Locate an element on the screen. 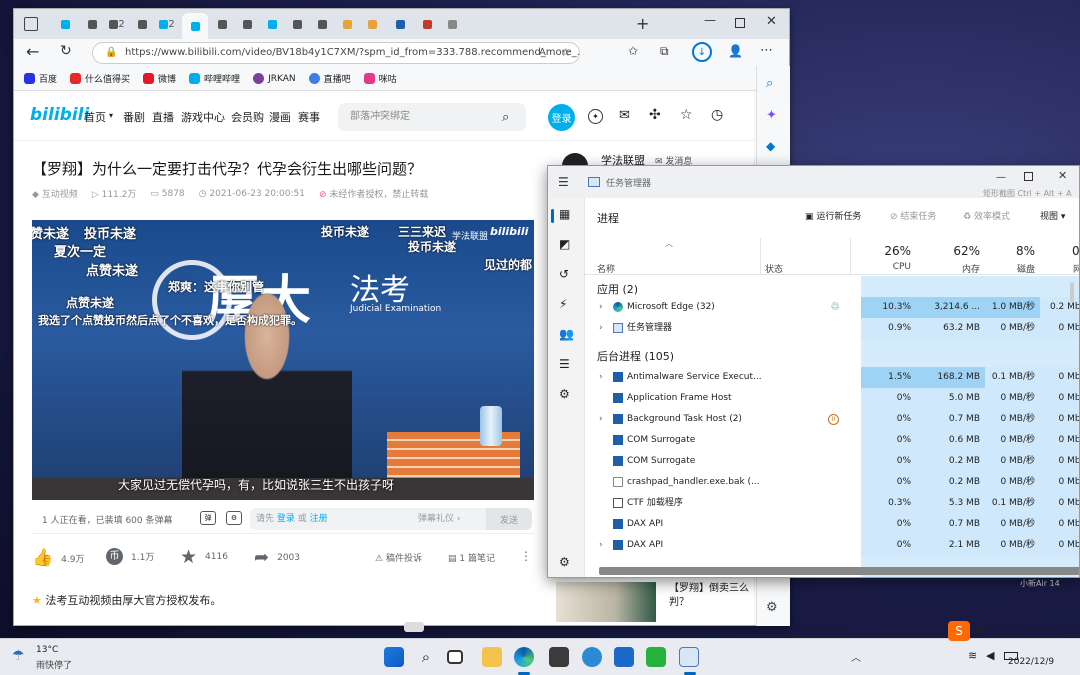  header-net: 网络 is located at coordinates (1059, 268).